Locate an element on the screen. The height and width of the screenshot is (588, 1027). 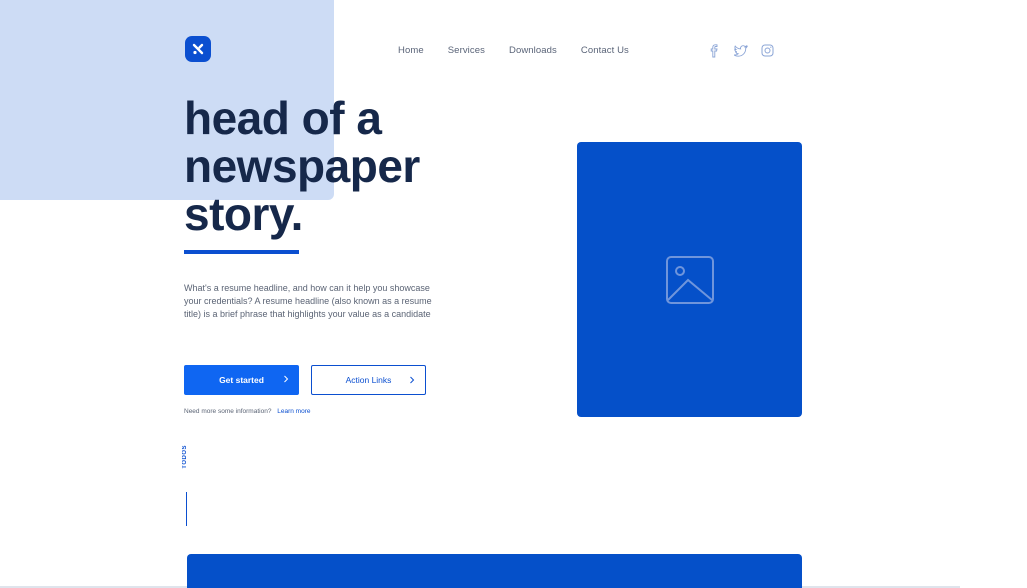
image-placeholder-icon is located at coordinates (689, 279).